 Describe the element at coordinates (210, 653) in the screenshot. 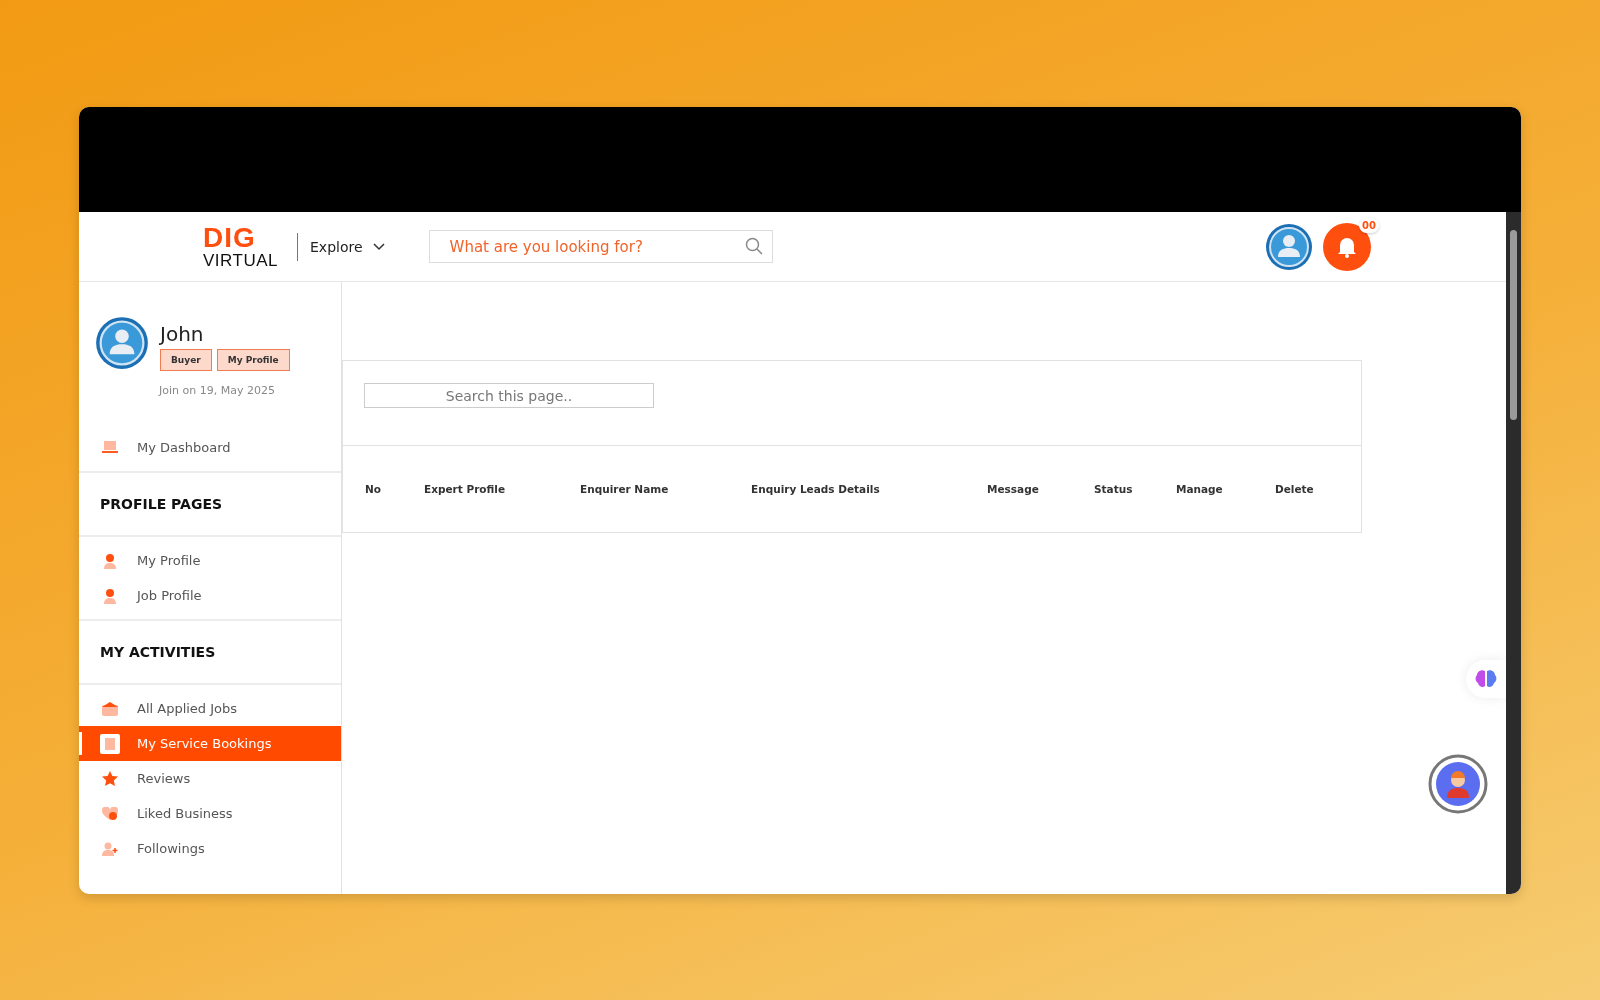

I see `section-heading: MY ACTIVITIES` at that location.